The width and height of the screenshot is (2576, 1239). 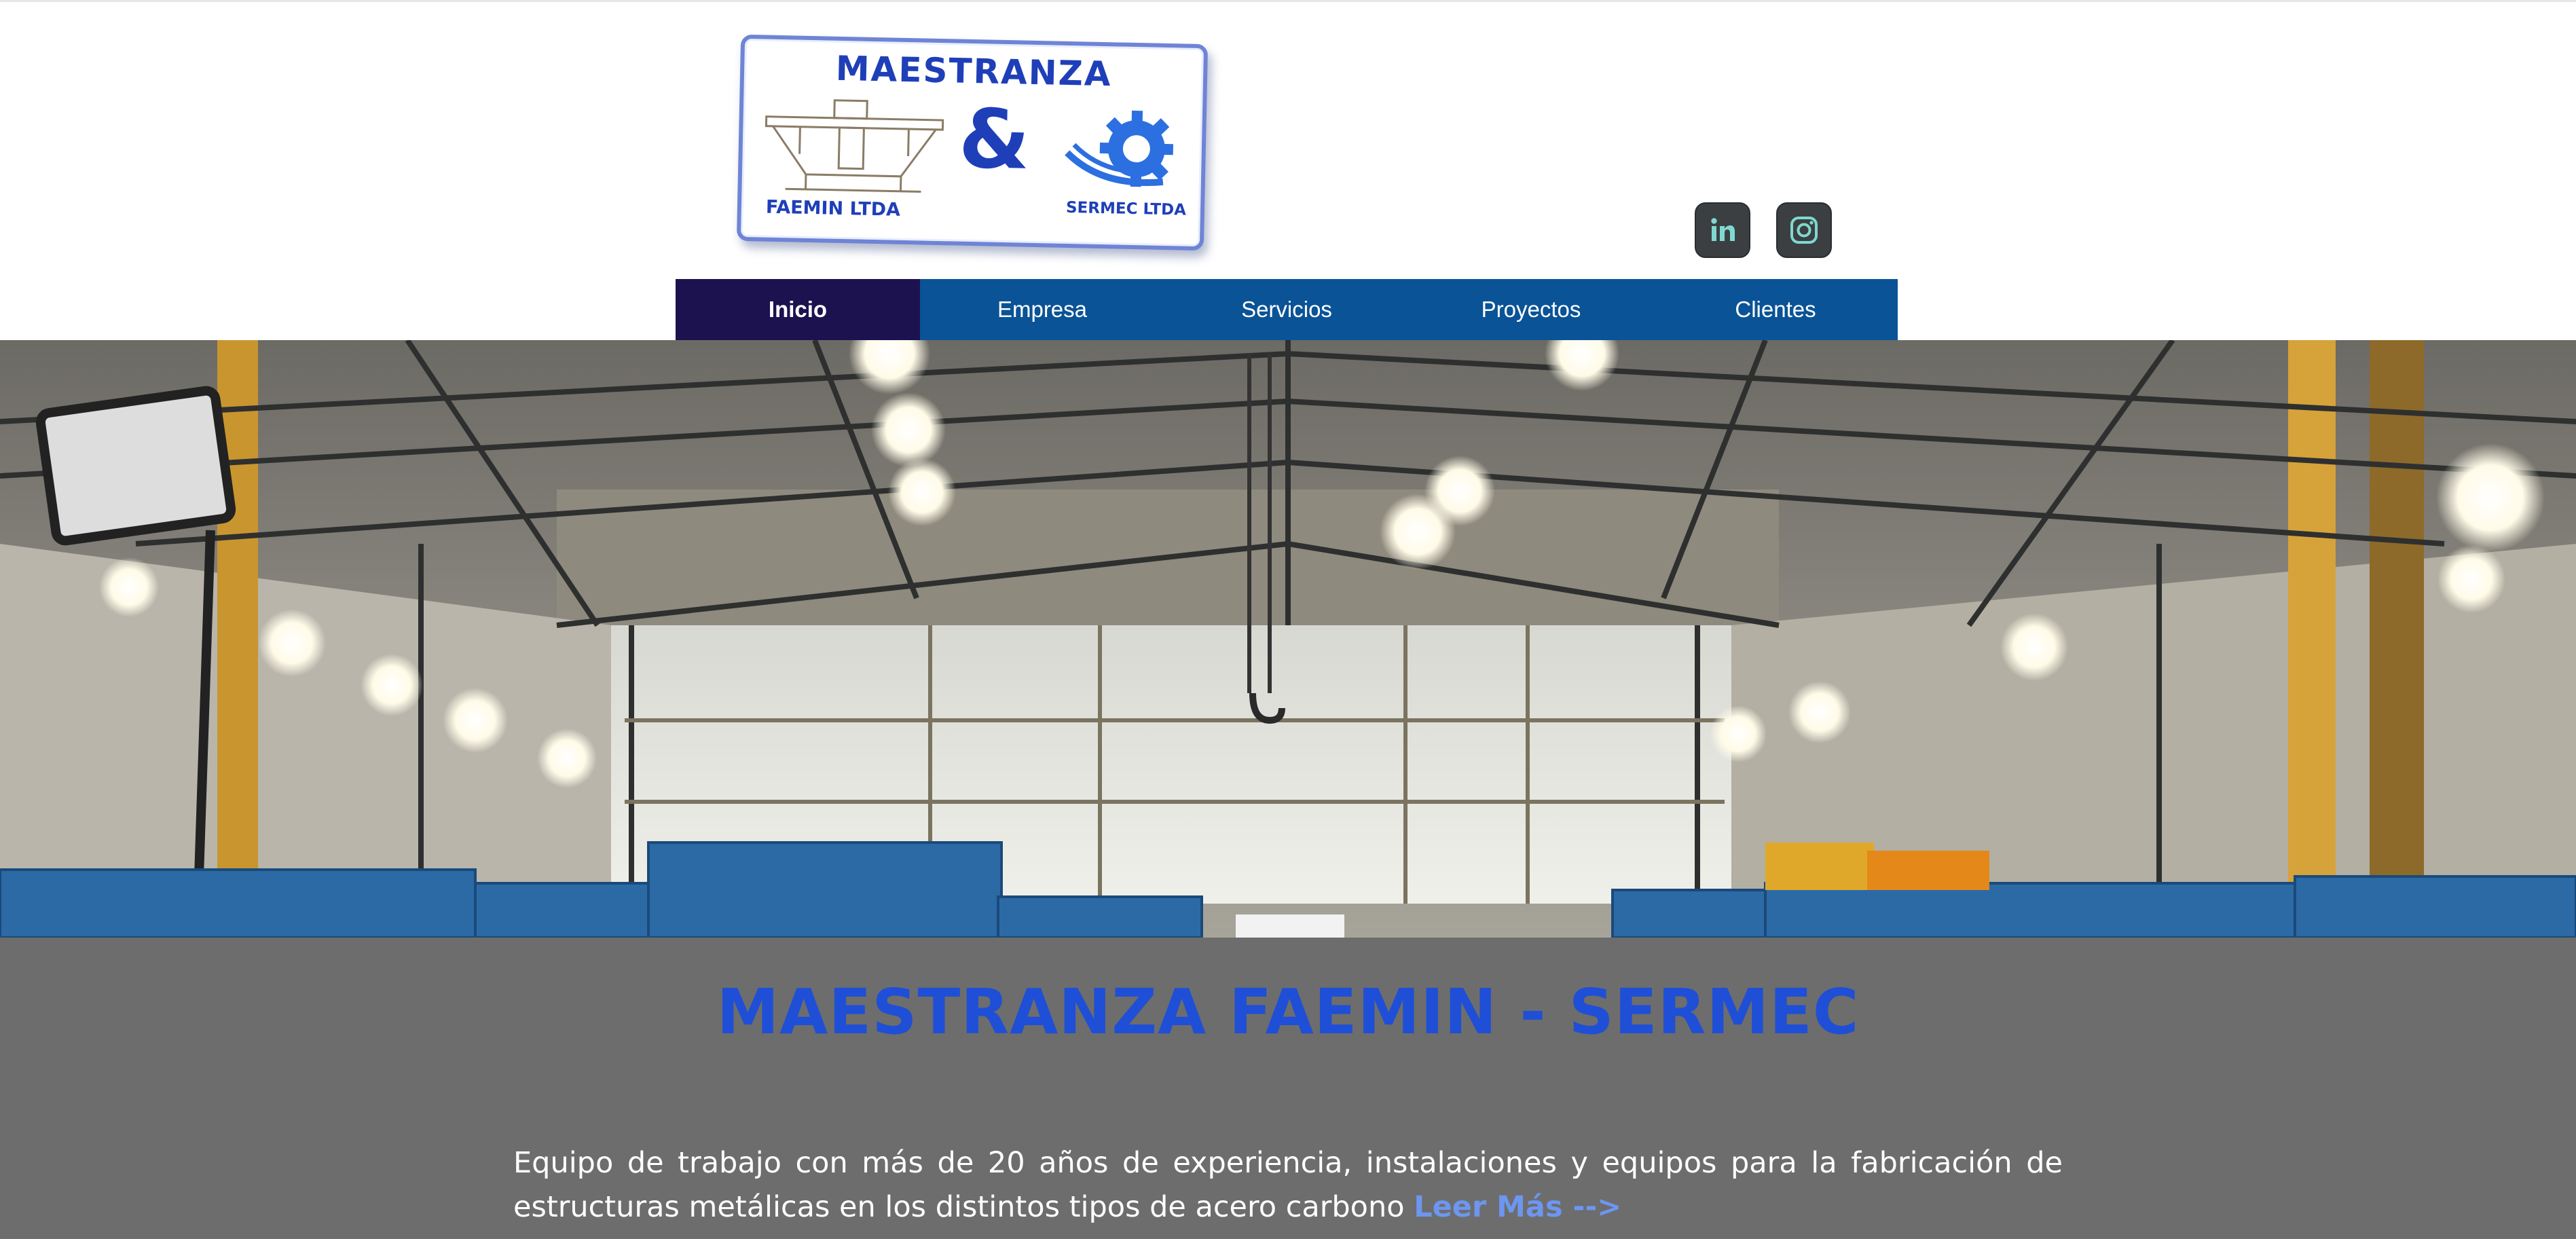 I want to click on instagram-icon, so click(x=1804, y=230).